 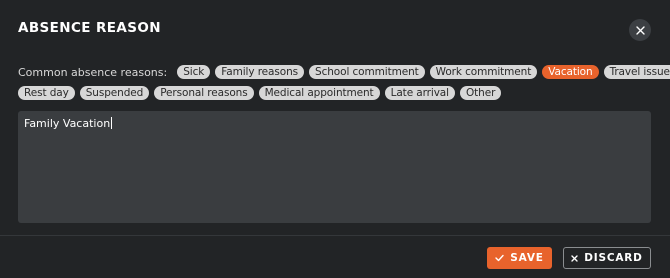 What do you see at coordinates (204, 93) in the screenshot?
I see `reason-chip-personal-reasons: Personal reasons` at bounding box center [204, 93].